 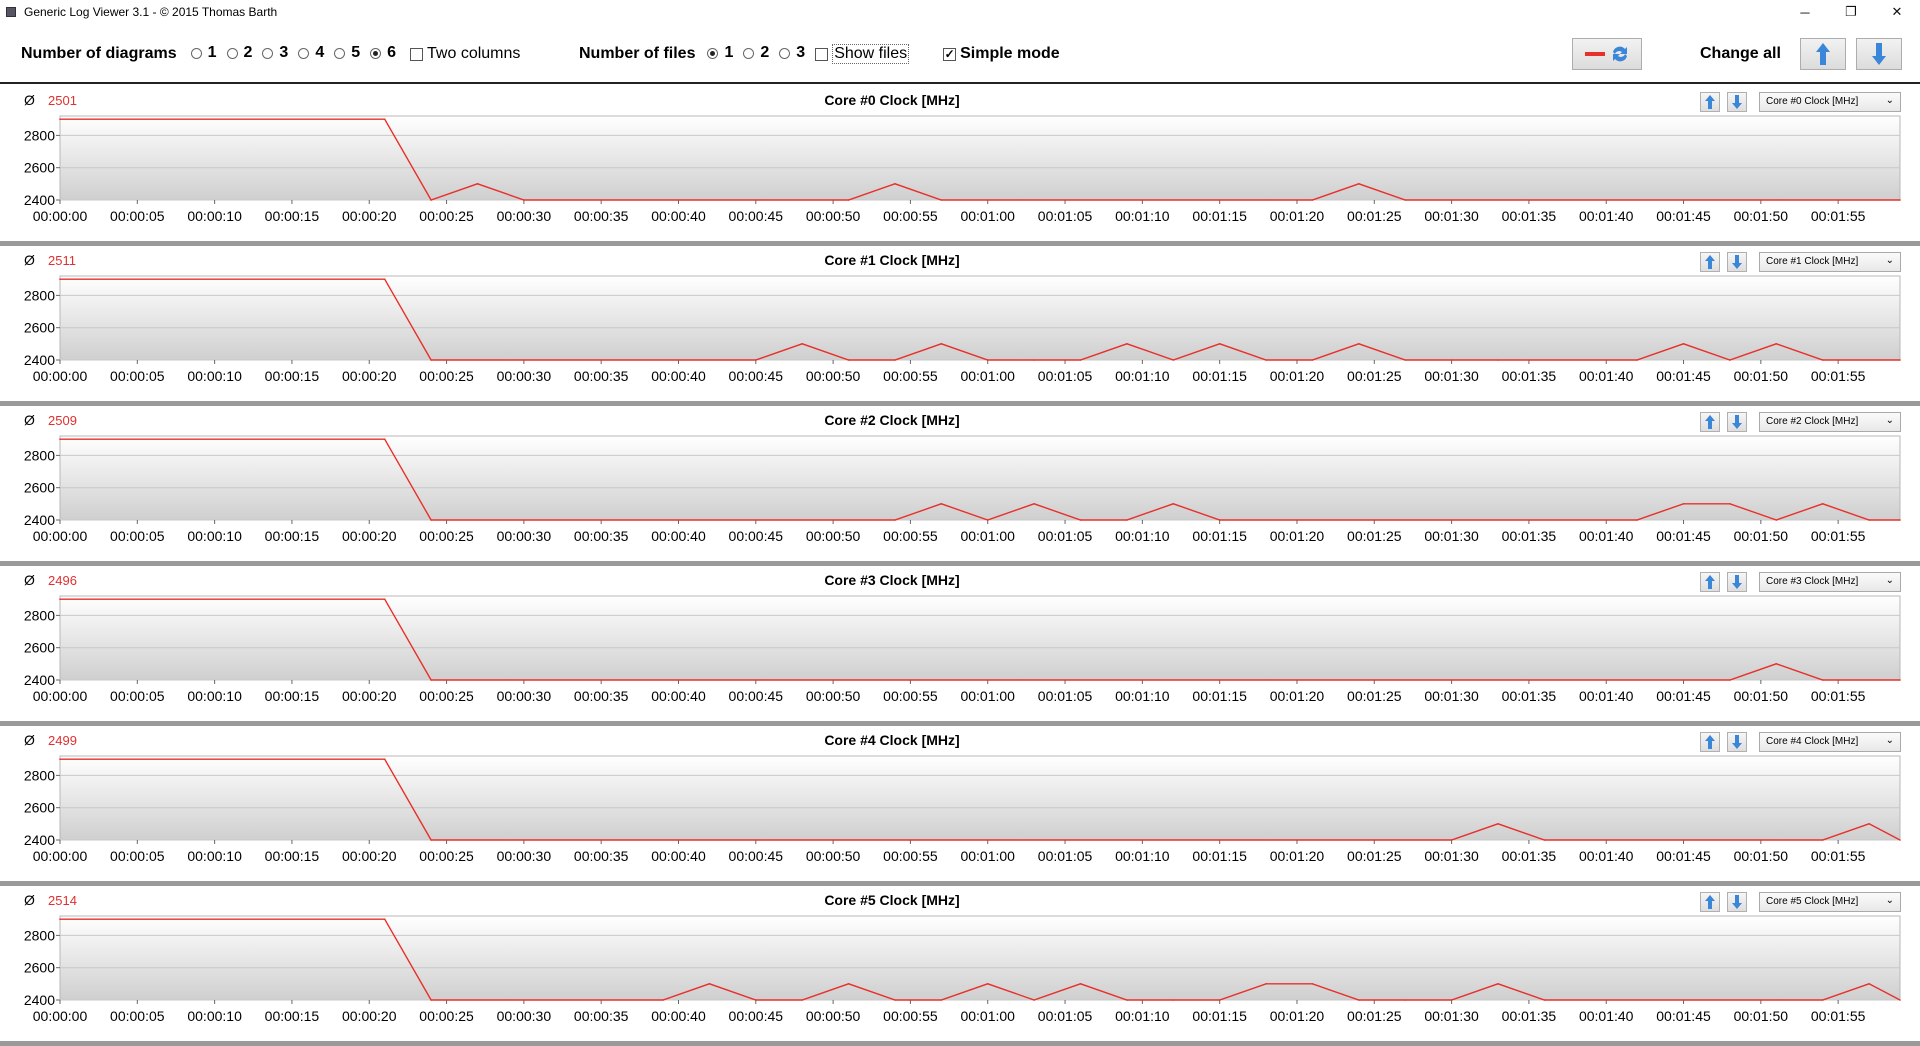 What do you see at coordinates (756, 53) in the screenshot?
I see `files-radio-2: 2` at bounding box center [756, 53].